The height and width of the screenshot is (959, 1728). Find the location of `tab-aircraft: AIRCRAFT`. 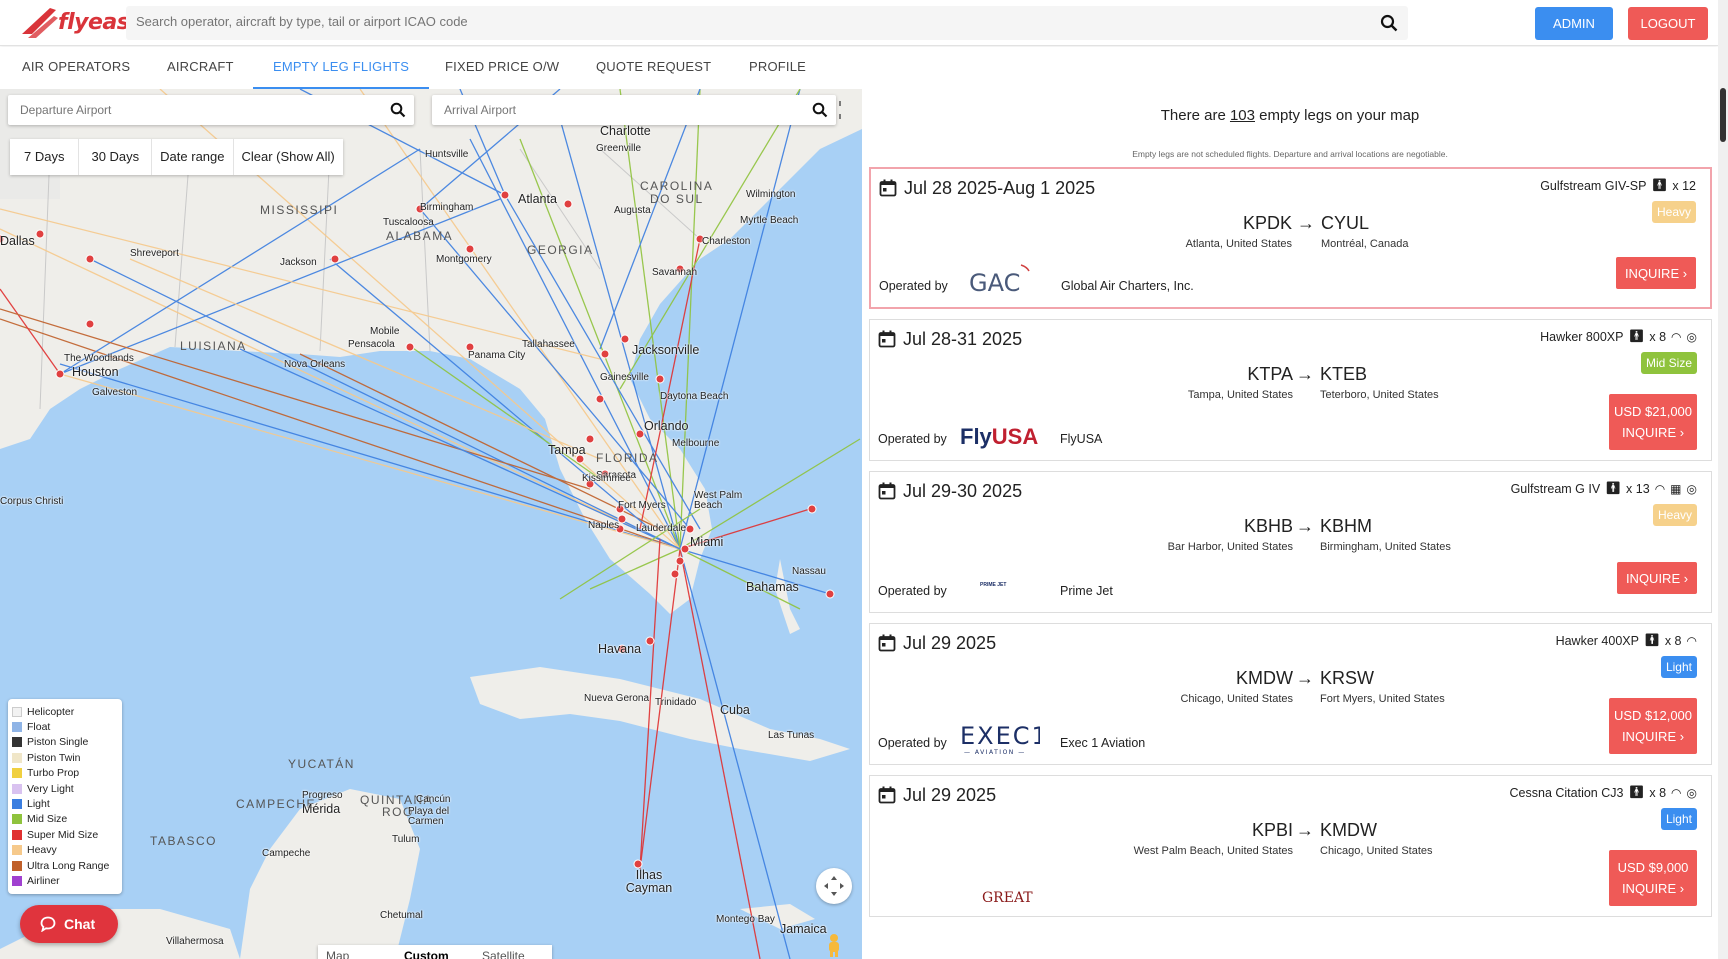

tab-aircraft: AIRCRAFT is located at coordinates (200, 68).